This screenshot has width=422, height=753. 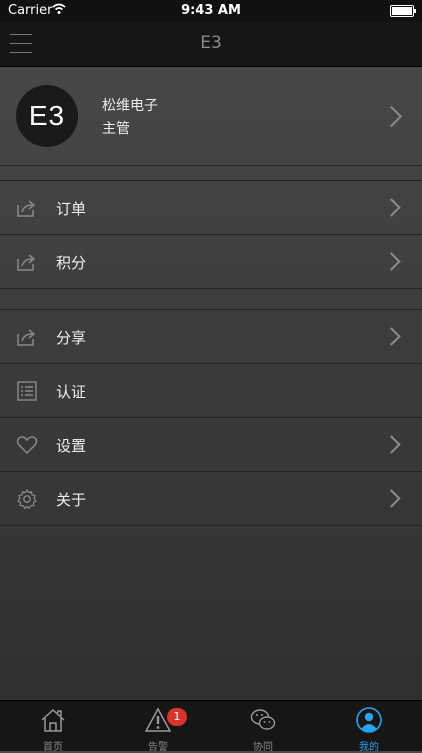 What do you see at coordinates (71, 209) in the screenshot?
I see `menu-item-label: 订单` at bounding box center [71, 209].